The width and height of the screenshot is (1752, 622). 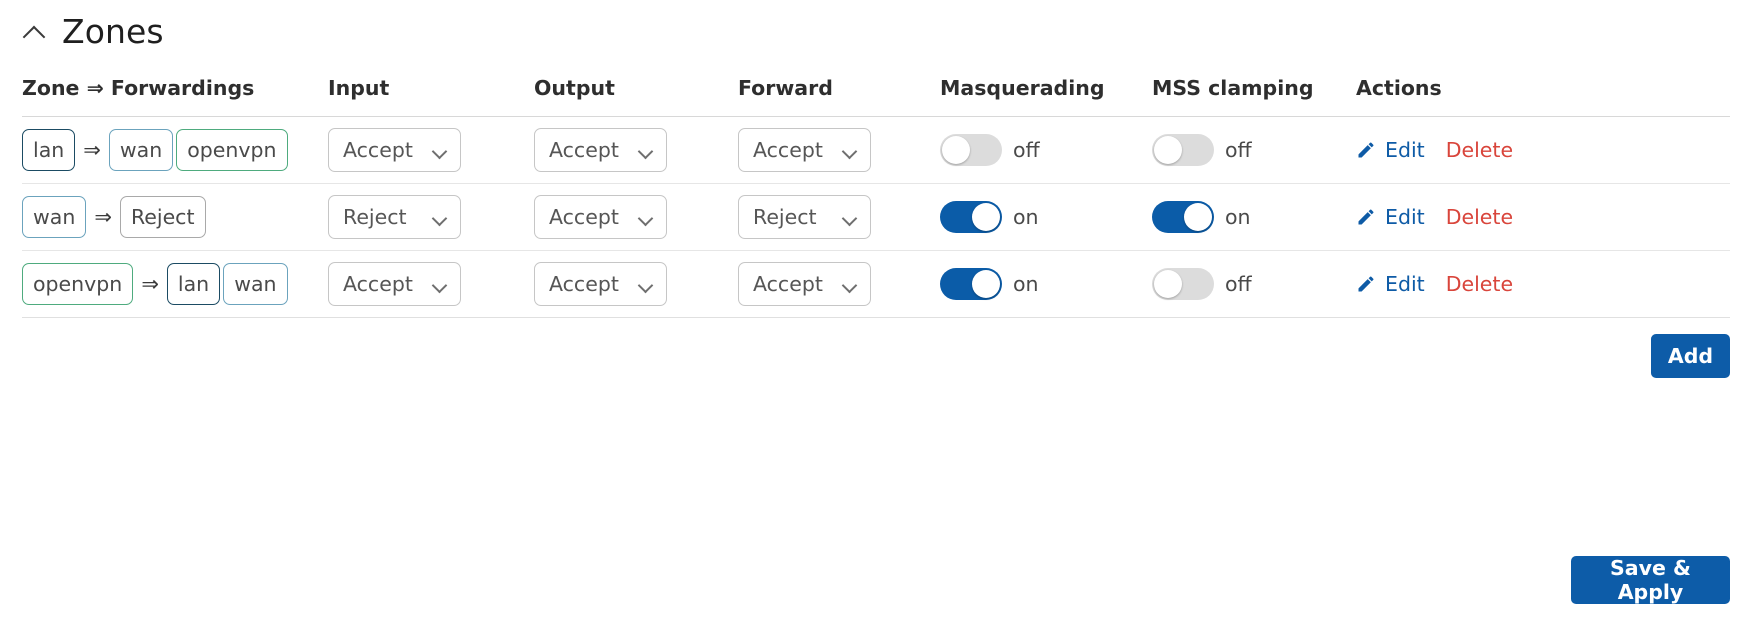 I want to click on mss_clamping-toggle-cell: off, so click(x=1254, y=150).